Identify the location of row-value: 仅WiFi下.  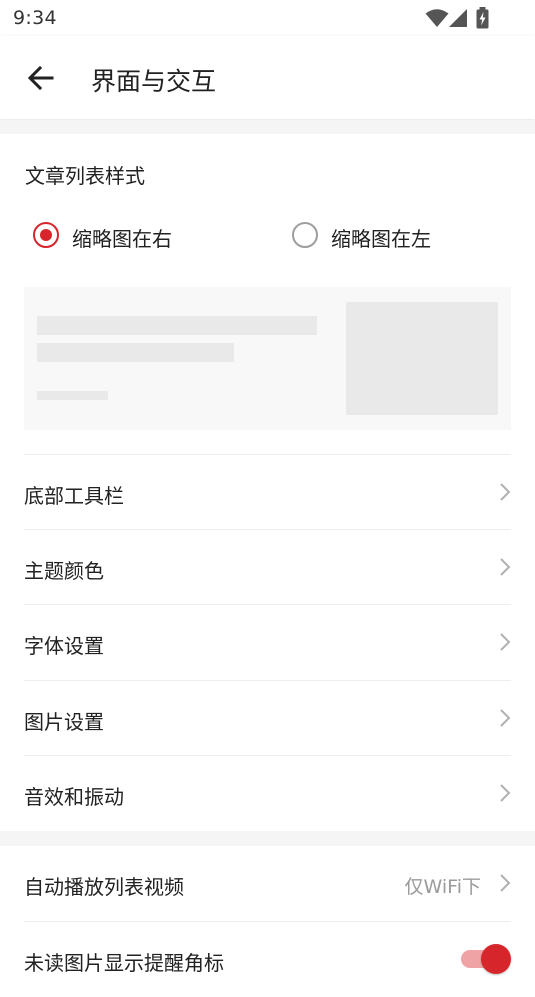
(442, 887).